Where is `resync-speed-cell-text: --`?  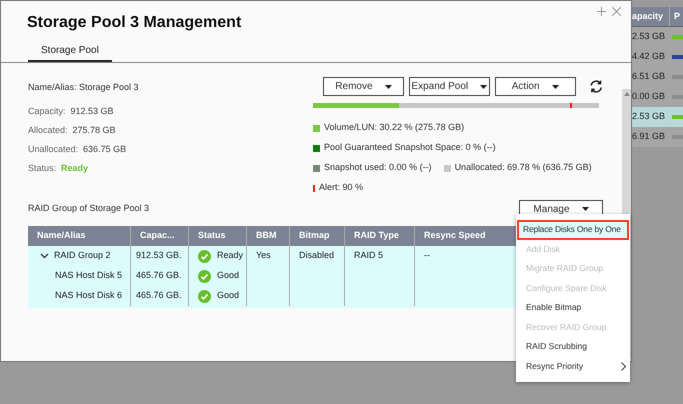
resync-speed-cell-text: -- is located at coordinates (427, 255).